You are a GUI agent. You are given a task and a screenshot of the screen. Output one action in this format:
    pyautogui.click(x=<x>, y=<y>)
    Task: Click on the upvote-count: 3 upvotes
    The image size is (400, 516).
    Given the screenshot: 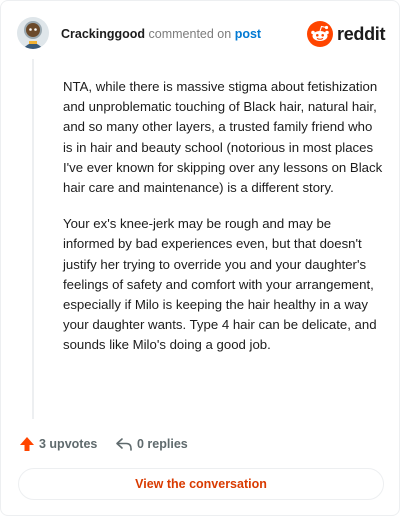 What is the action you would take?
    pyautogui.click(x=68, y=444)
    